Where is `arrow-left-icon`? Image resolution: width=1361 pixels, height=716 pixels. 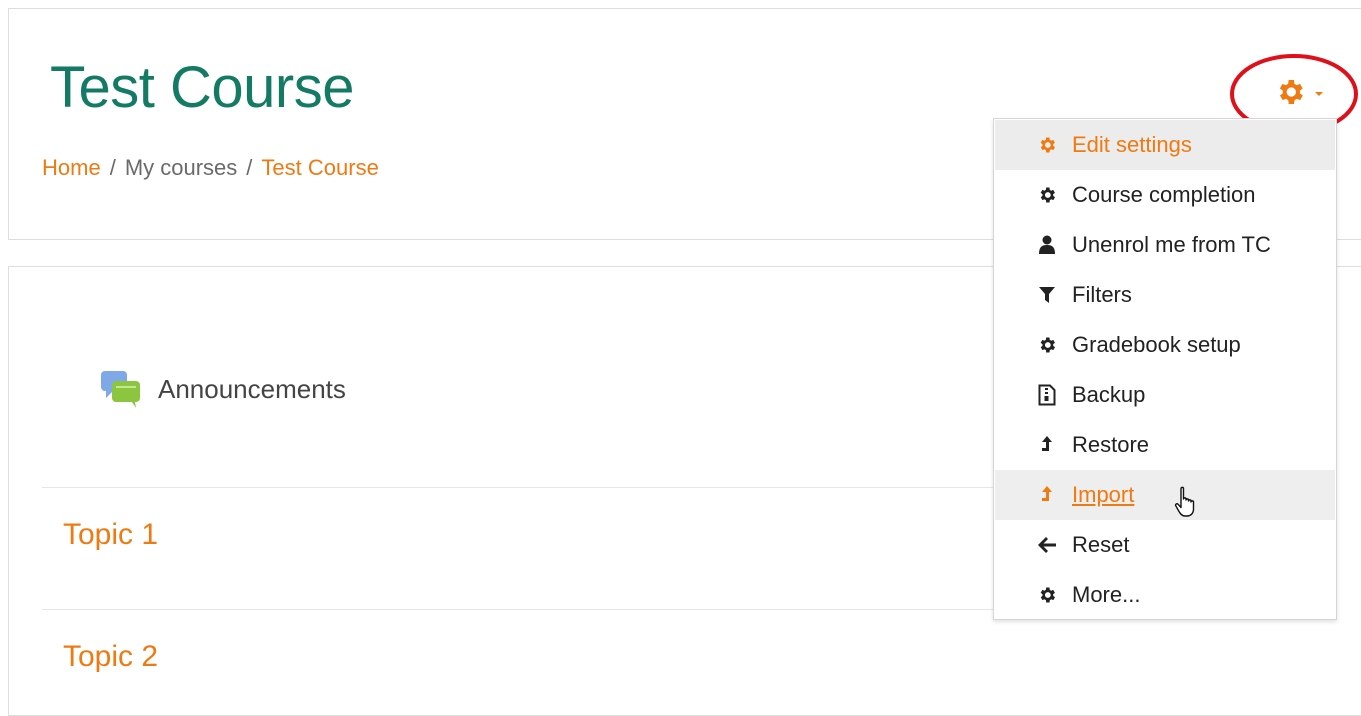
arrow-left-icon is located at coordinates (1047, 545).